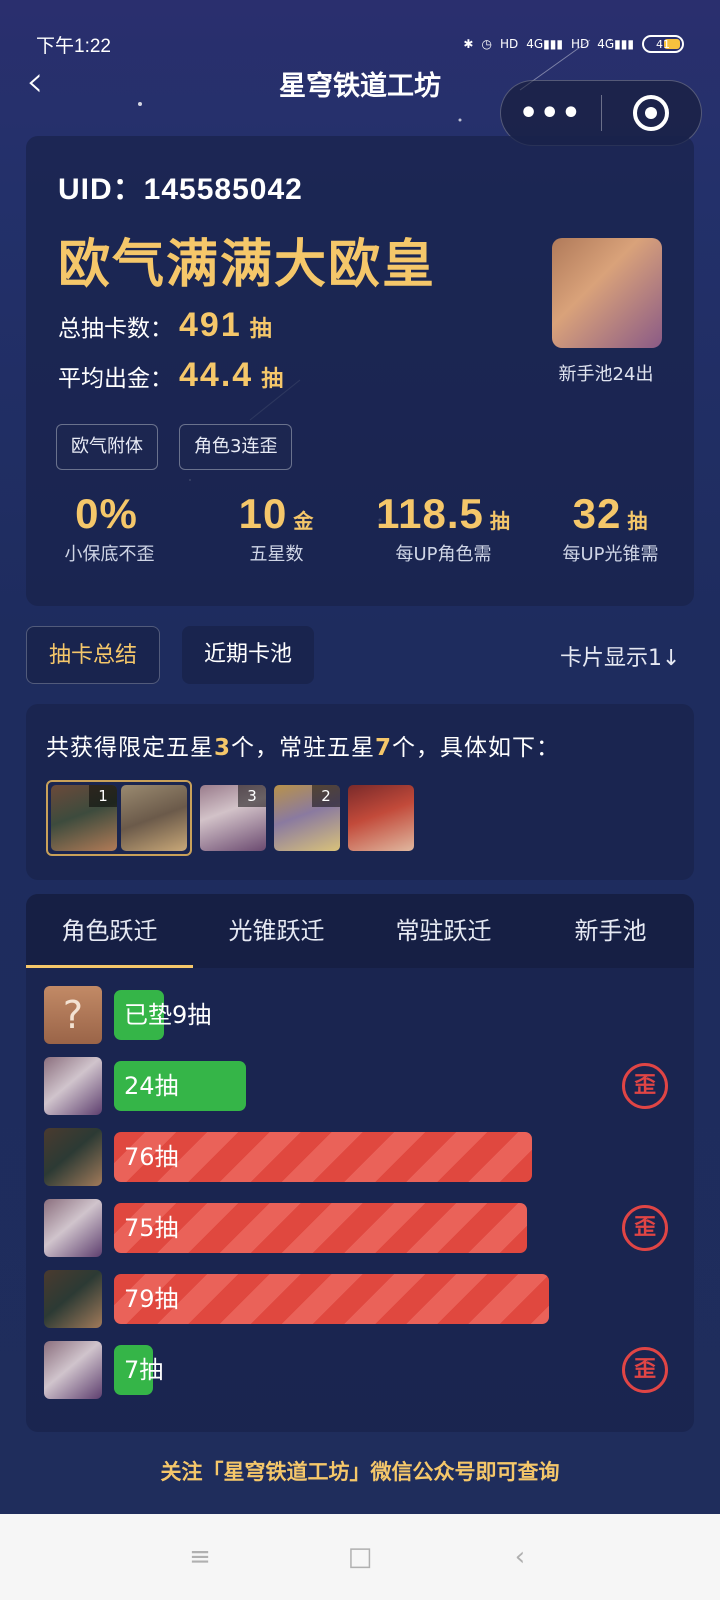 Image resolution: width=720 pixels, height=1600 pixels. I want to click on stat-label: 每UP角色需, so click(443, 554).